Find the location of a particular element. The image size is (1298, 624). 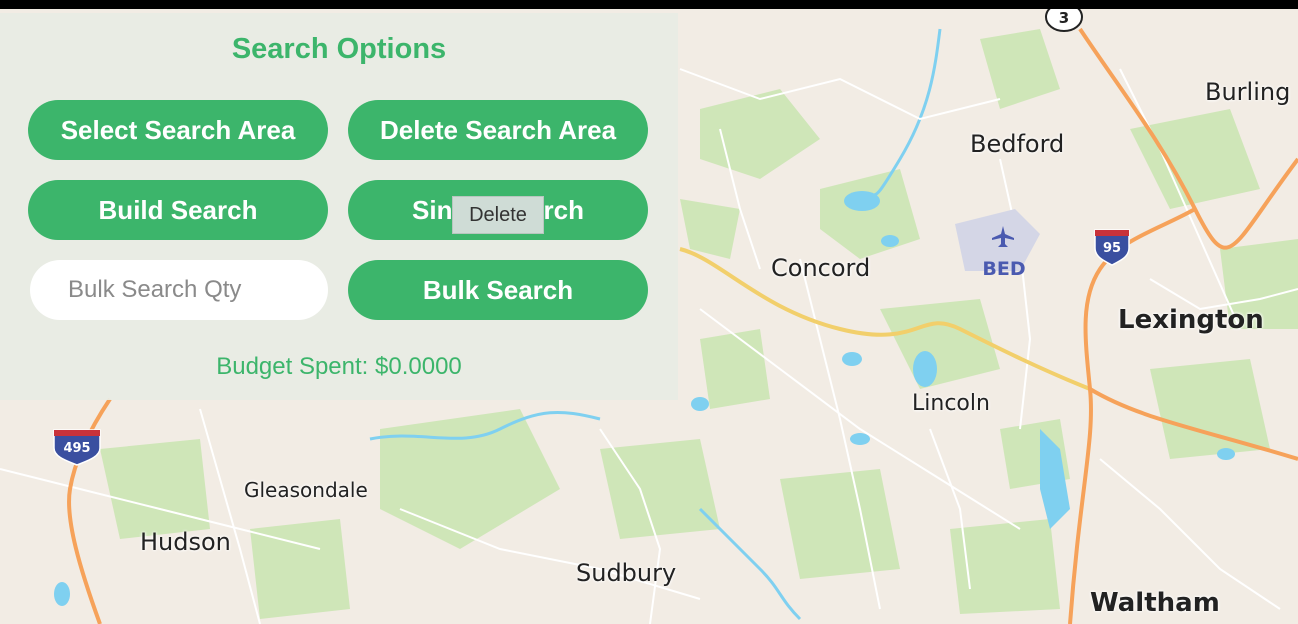

bulk-search-button: Bulk Search is located at coordinates (498, 290).